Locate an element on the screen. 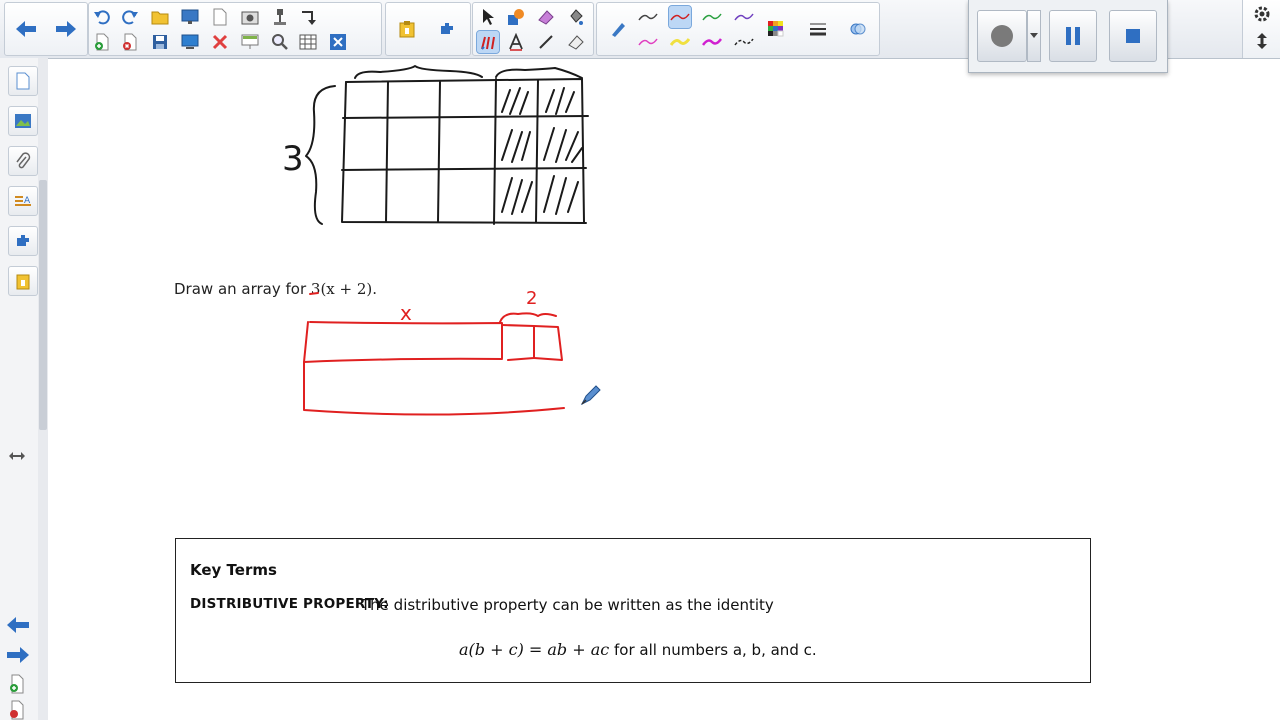 Image resolution: width=1280 pixels, height=725 pixels. document-camera-icon is located at coordinates (280, 17).